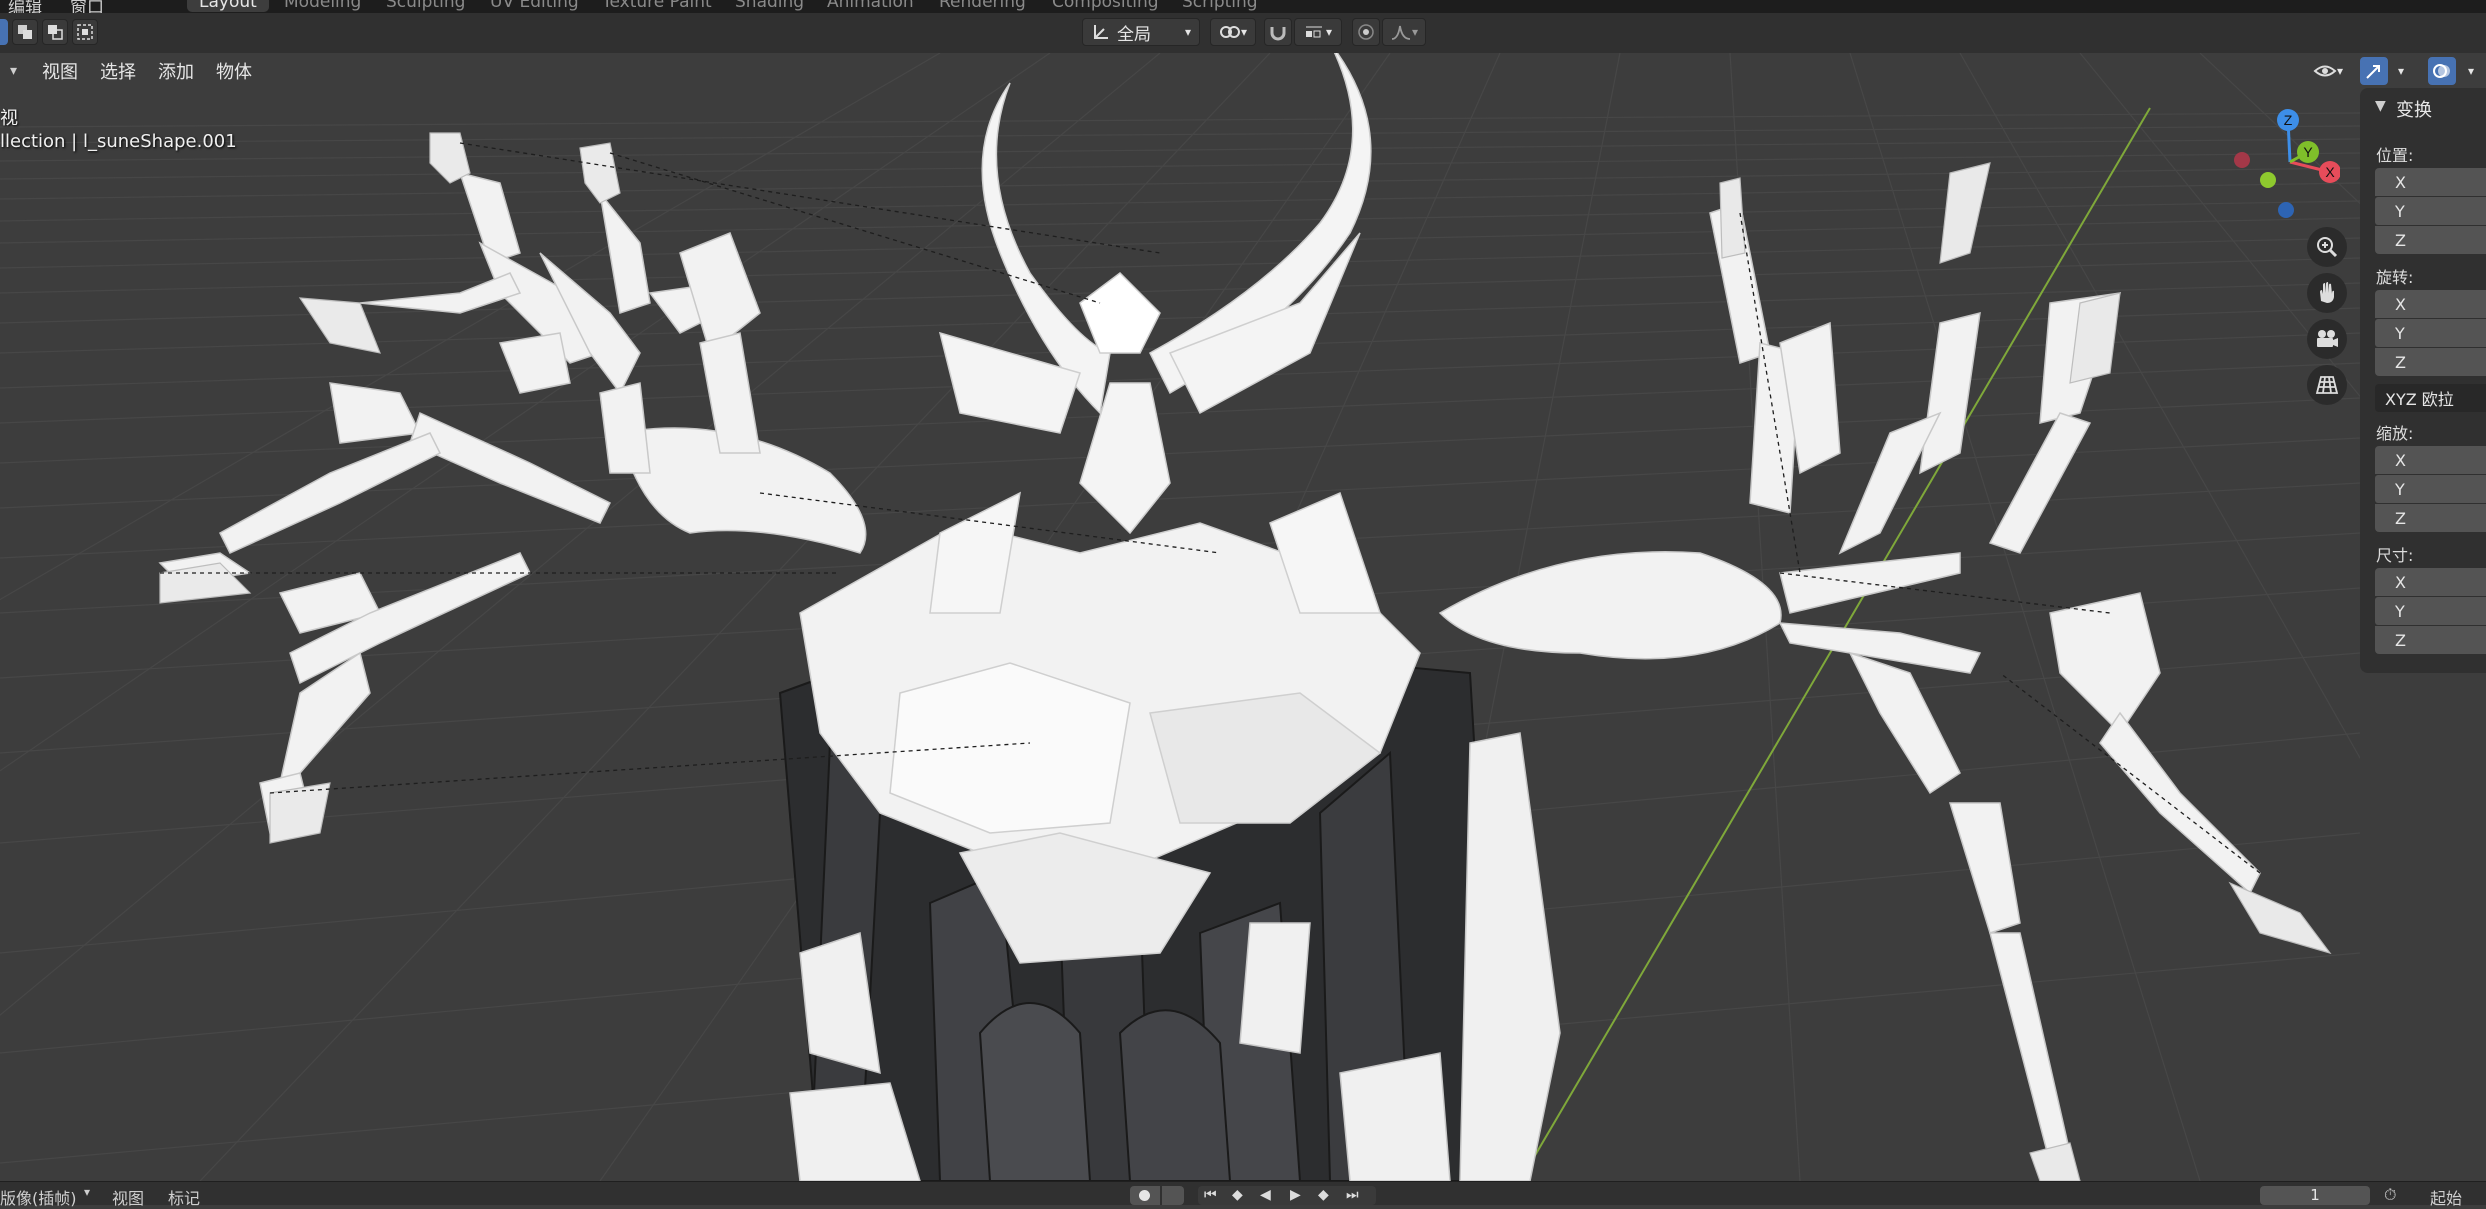 This screenshot has height=1209, width=2486. I want to click on tab-texture-paint: Texture Paint, so click(657, 6).